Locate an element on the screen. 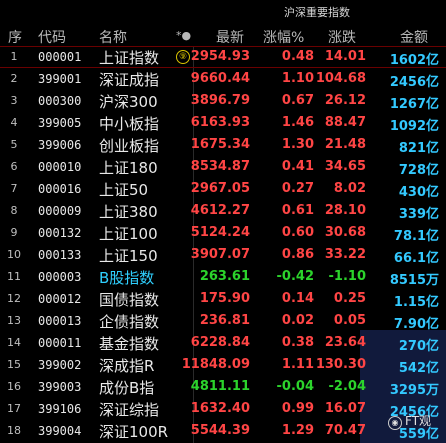 This screenshot has height=443, width=446. row-index: 14 is located at coordinates (14, 342).